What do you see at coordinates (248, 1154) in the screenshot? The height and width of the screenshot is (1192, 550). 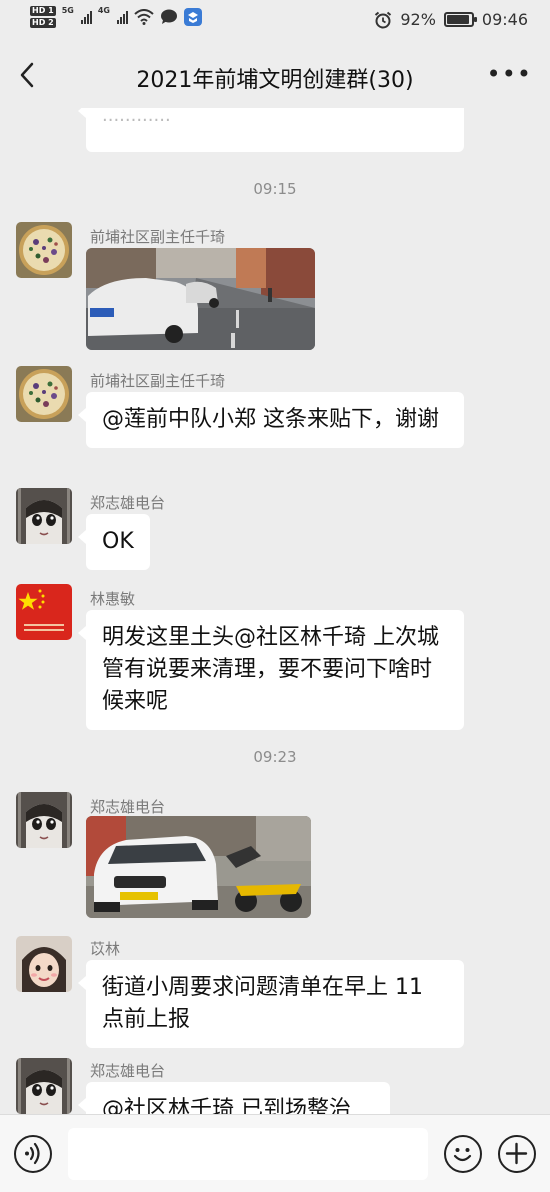 I see `message-input` at bounding box center [248, 1154].